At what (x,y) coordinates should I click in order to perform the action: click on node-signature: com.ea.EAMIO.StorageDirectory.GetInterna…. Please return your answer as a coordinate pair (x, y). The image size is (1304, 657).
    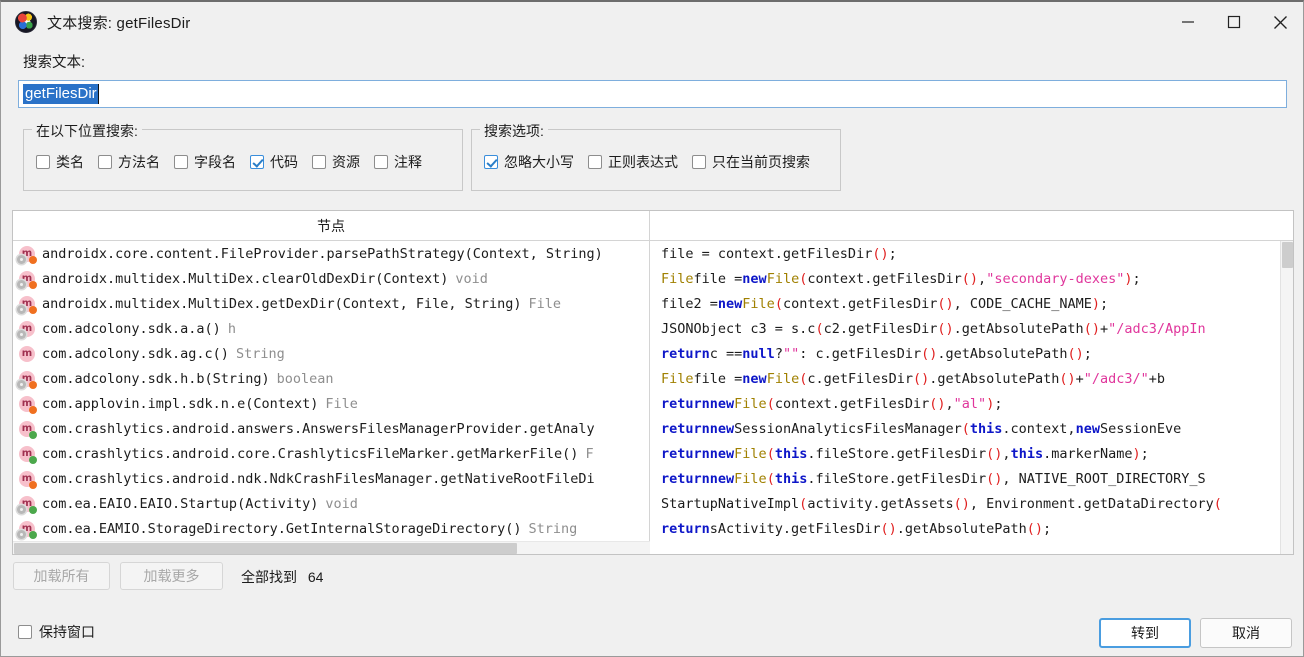
    Looking at the image, I should click on (282, 528).